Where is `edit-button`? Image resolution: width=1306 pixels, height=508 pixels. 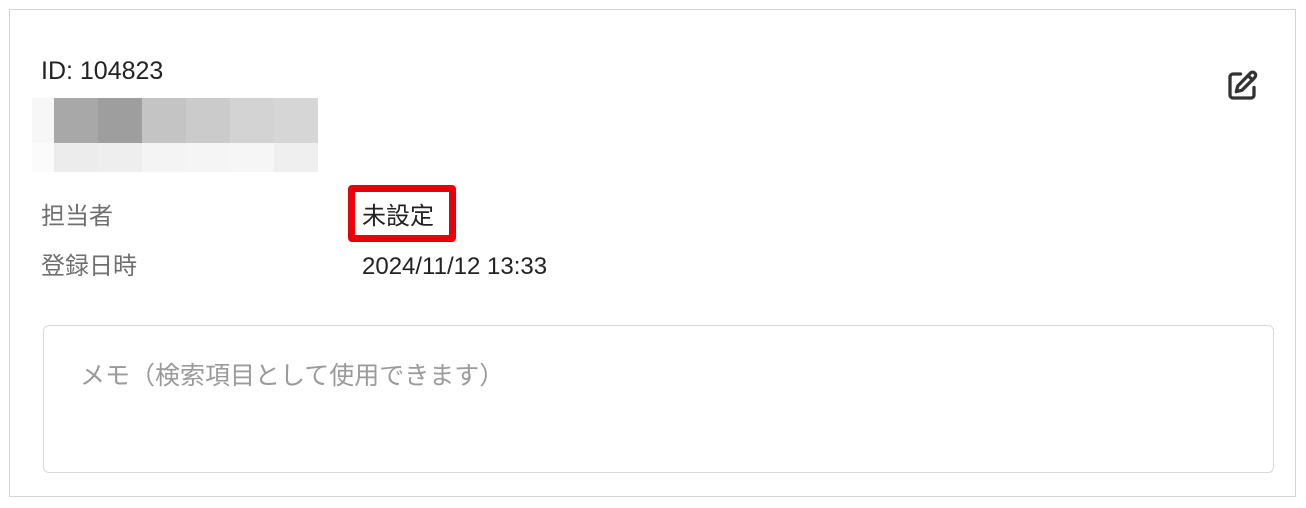 edit-button is located at coordinates (1242, 86).